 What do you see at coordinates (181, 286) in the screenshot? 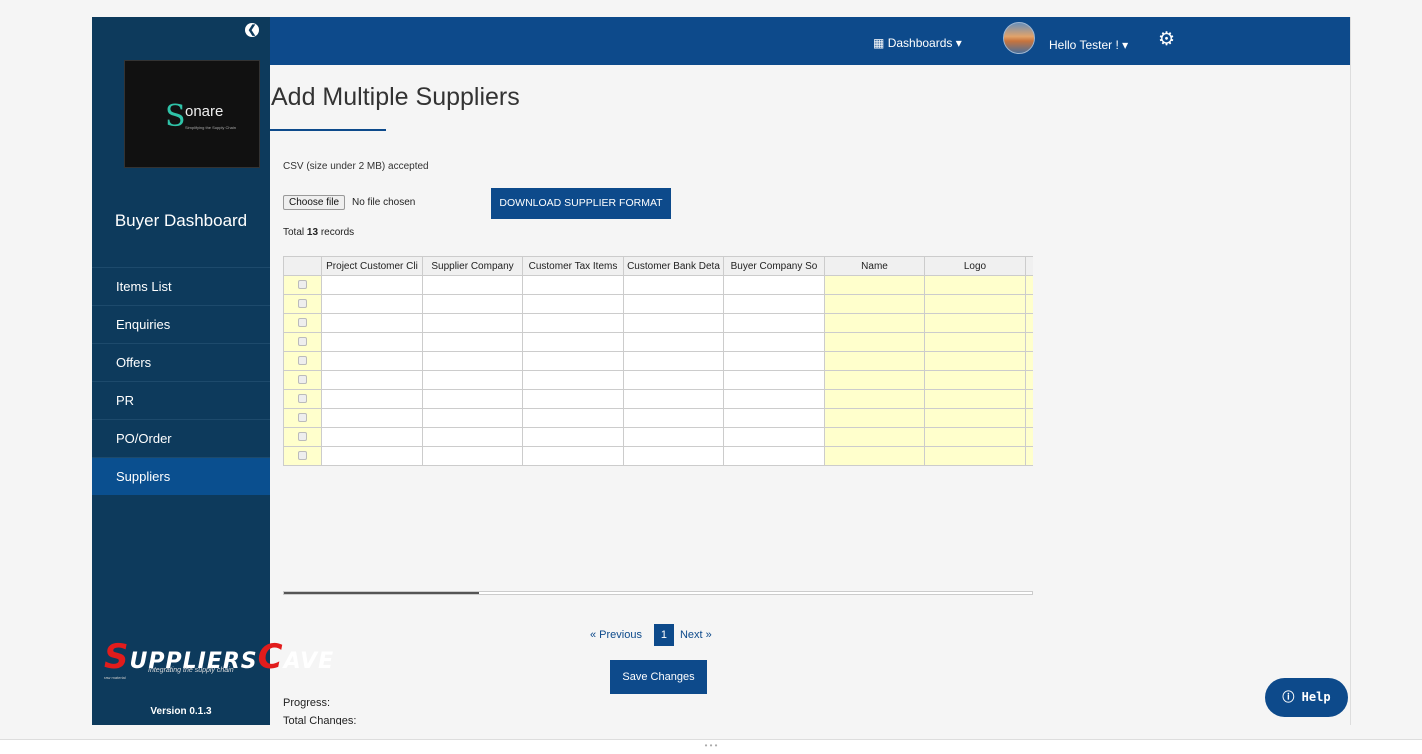
I see `sidebar-item-items-list: Items List` at bounding box center [181, 286].